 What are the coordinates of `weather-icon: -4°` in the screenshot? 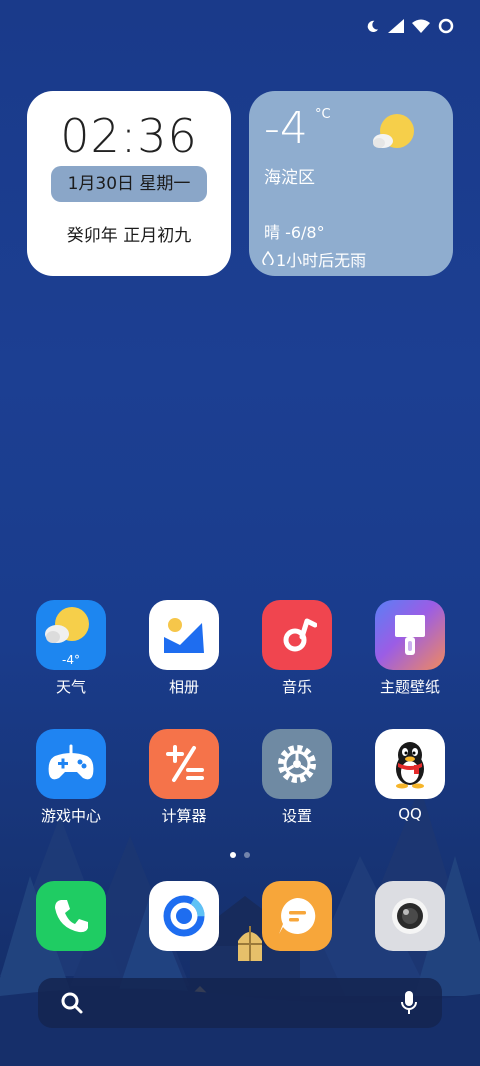 It's located at (71, 635).